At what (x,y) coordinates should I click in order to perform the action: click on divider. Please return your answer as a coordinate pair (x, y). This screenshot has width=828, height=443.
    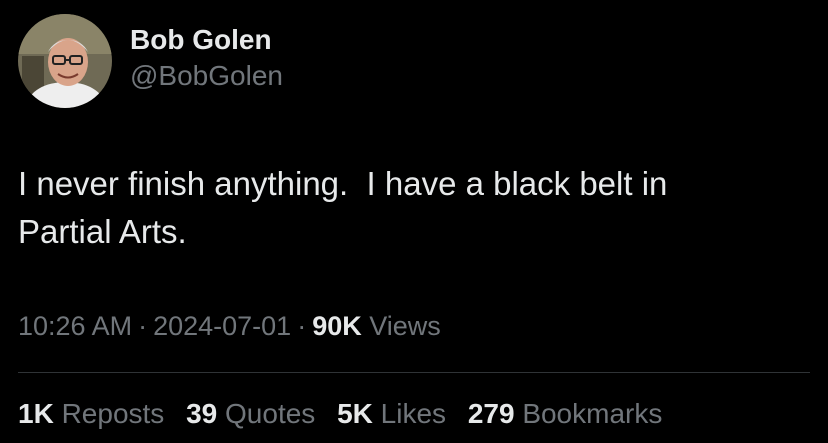
    Looking at the image, I should click on (414, 372).